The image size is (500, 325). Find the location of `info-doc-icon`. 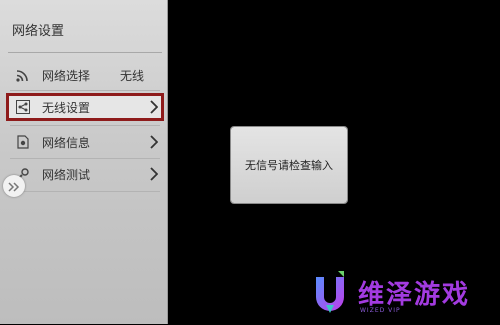

info-doc-icon is located at coordinates (23, 142).